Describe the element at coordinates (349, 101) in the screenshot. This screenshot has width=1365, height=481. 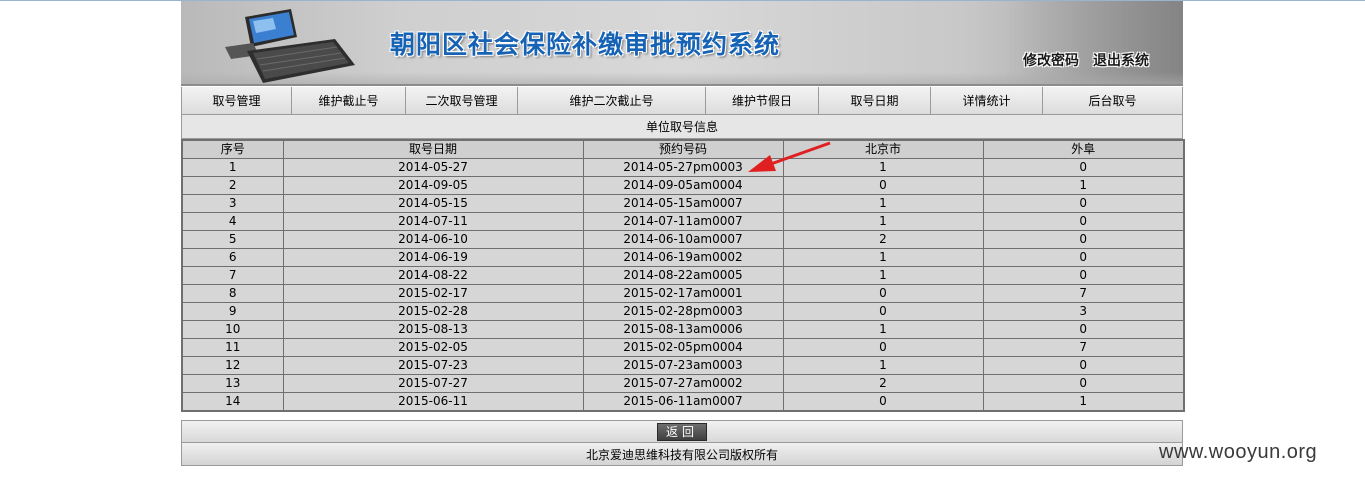
I see `nav-maintain-cutoff: 维护截止号` at that location.